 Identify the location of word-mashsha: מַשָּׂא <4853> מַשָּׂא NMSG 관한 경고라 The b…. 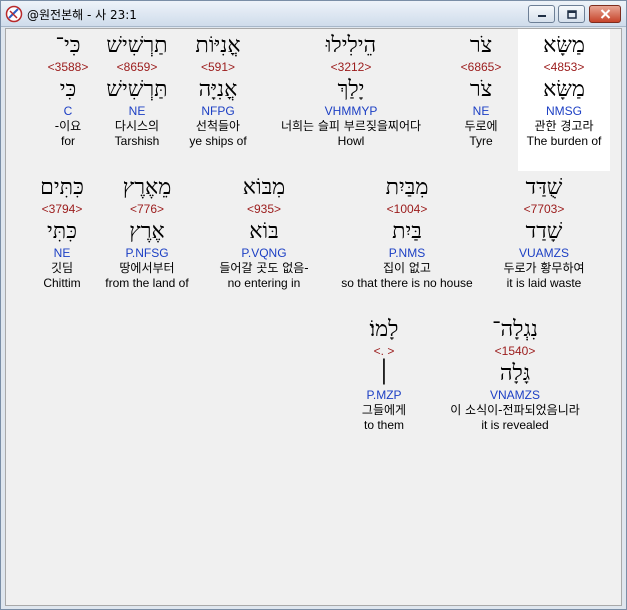
(564, 100).